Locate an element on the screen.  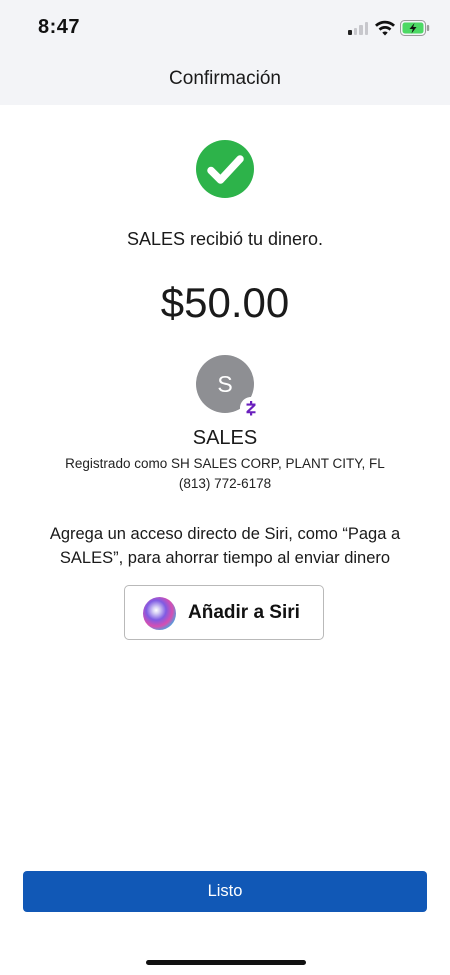
cellular-signal-icon is located at coordinates (359, 28).